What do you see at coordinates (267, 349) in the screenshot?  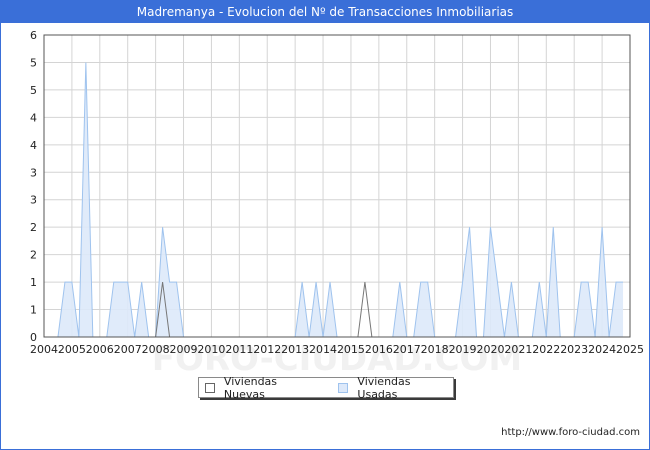 I see `x-tick-label: 2012` at bounding box center [267, 349].